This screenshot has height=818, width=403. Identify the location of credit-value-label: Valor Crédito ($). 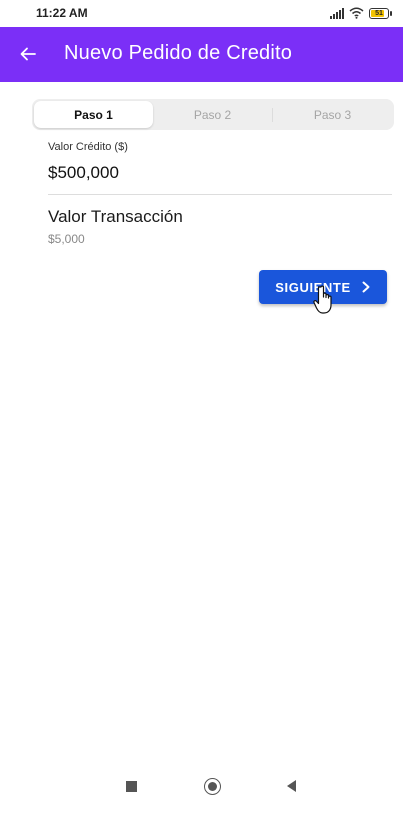
(88, 147).